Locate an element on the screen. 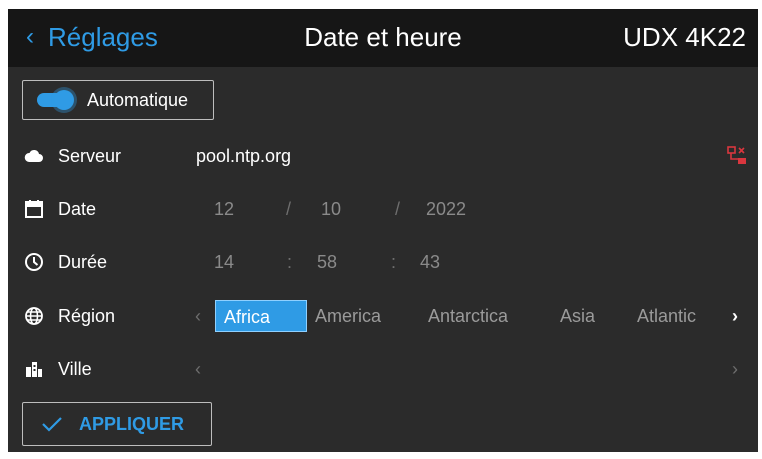 The image size is (762, 459). date-row: Date 12 / 10 / 2022 is located at coordinates (383, 209).